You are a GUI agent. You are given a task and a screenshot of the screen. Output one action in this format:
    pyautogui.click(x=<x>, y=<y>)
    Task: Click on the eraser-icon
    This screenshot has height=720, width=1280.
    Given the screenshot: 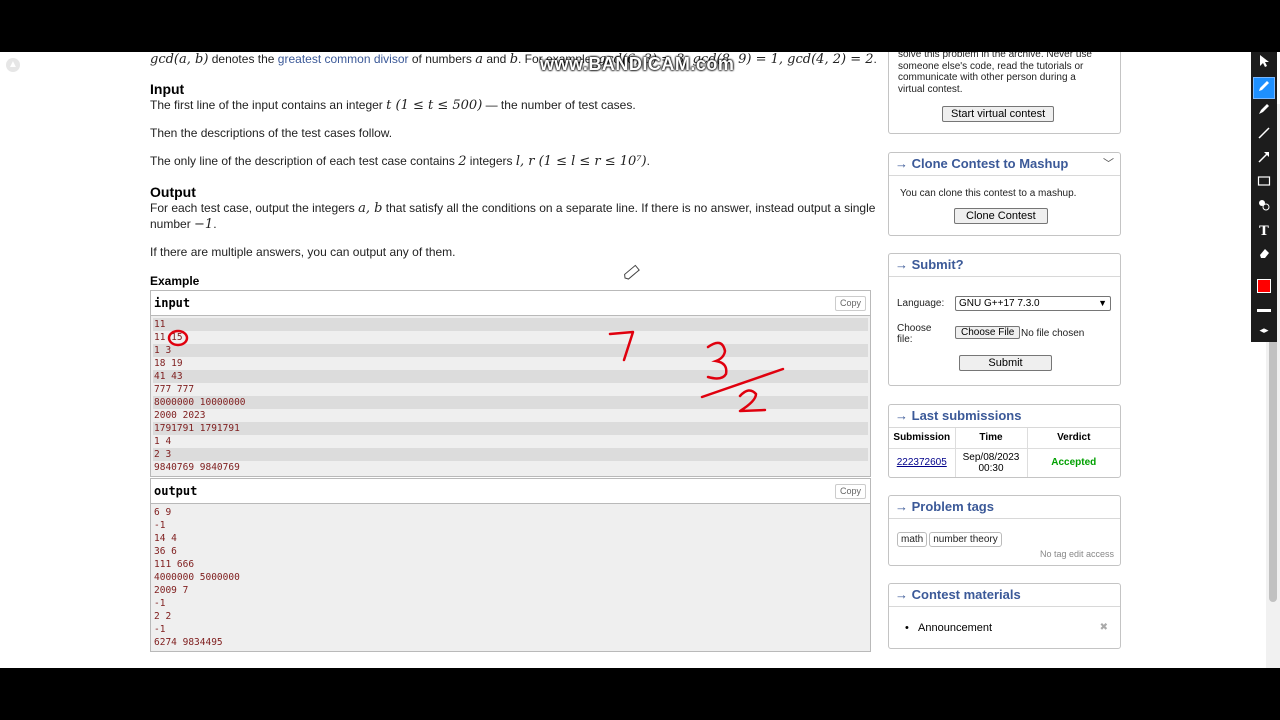 What is the action you would take?
    pyautogui.click(x=1264, y=256)
    